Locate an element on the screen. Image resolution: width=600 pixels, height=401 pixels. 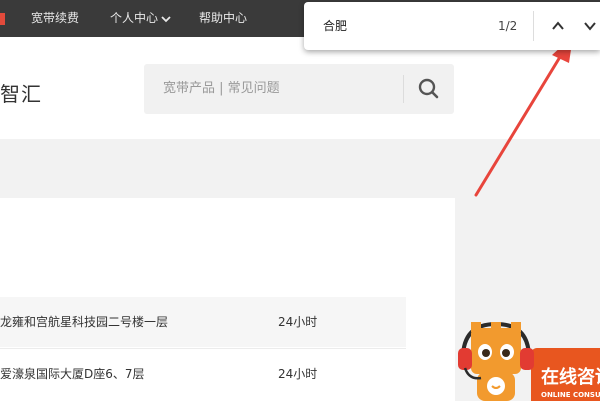
mascot-icon is located at coordinates (496, 359).